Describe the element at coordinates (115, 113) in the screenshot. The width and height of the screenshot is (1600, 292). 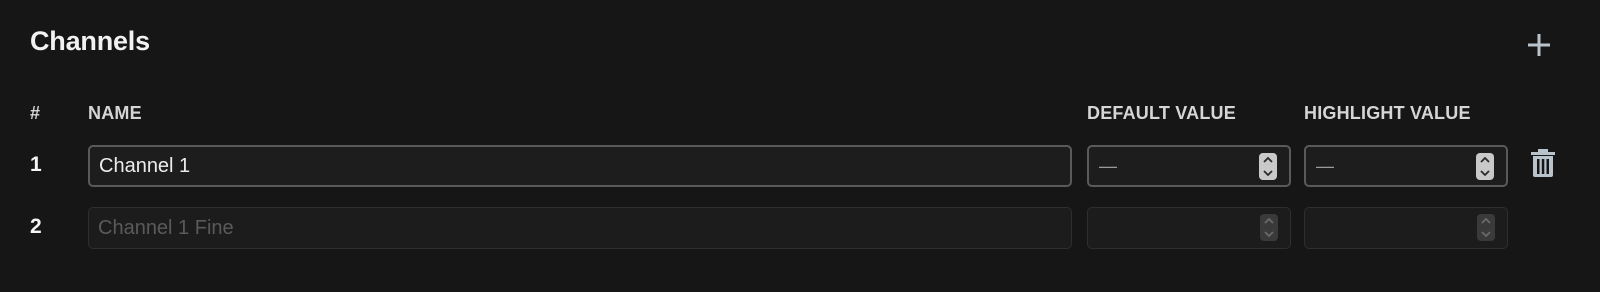
I see `column-header-name: NAME` at that location.